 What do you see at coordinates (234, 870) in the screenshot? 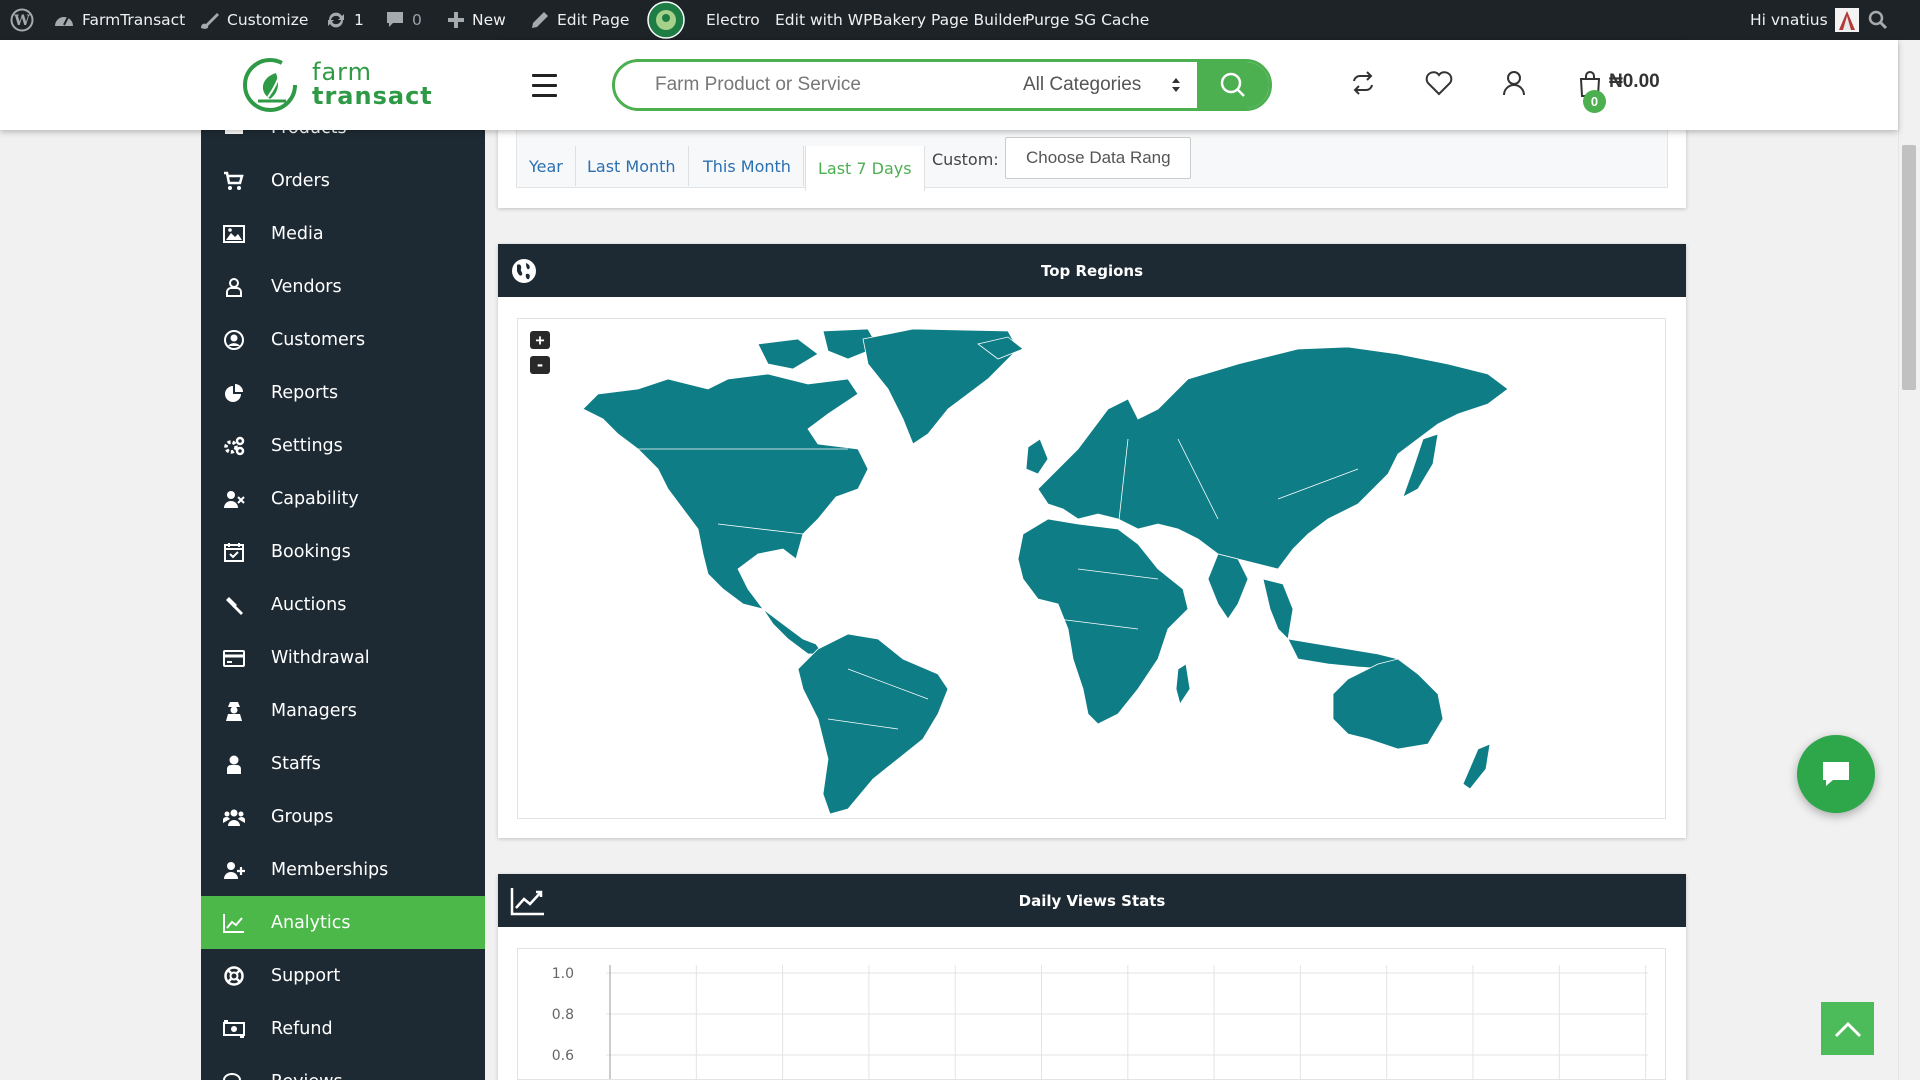
I see `user-plus-icon` at bounding box center [234, 870].